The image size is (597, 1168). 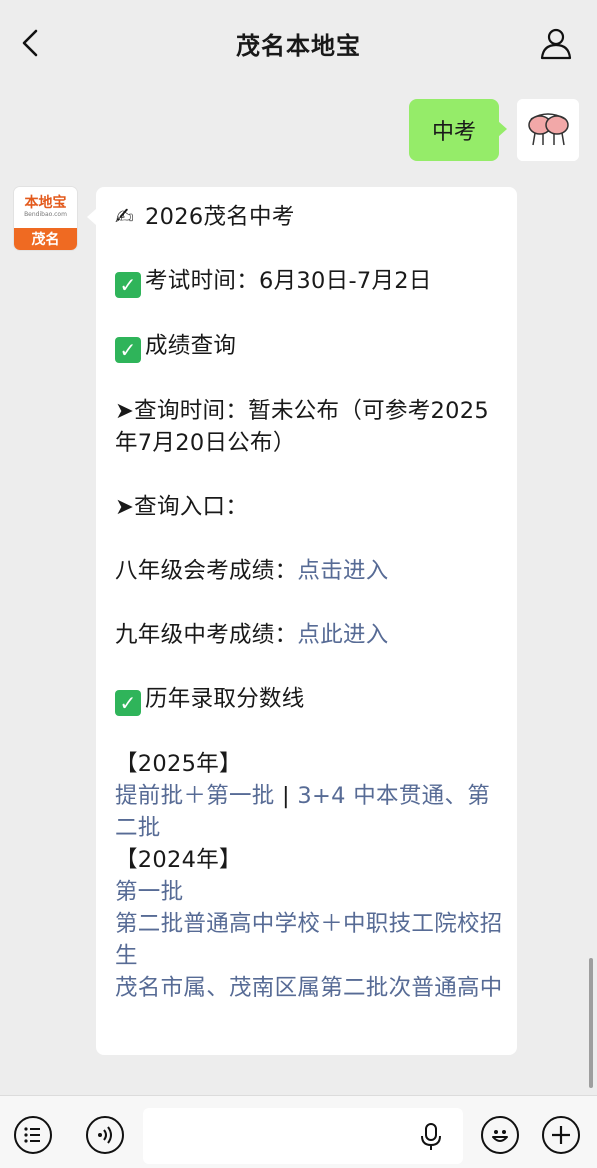 What do you see at coordinates (149, 892) in the screenshot?
I see `y2024-link-batch1: 第一批` at bounding box center [149, 892].